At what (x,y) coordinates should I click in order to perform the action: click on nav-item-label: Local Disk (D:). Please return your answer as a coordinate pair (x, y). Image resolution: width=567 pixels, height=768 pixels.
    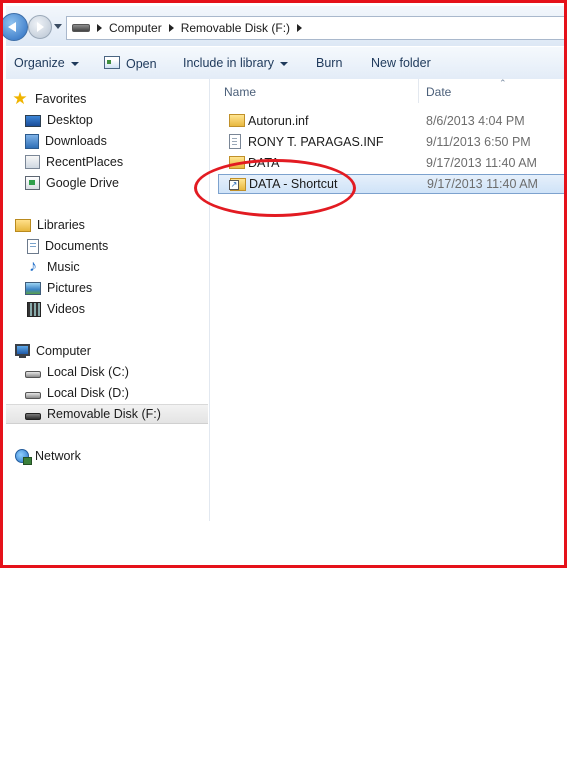
    Looking at the image, I should click on (88, 393).